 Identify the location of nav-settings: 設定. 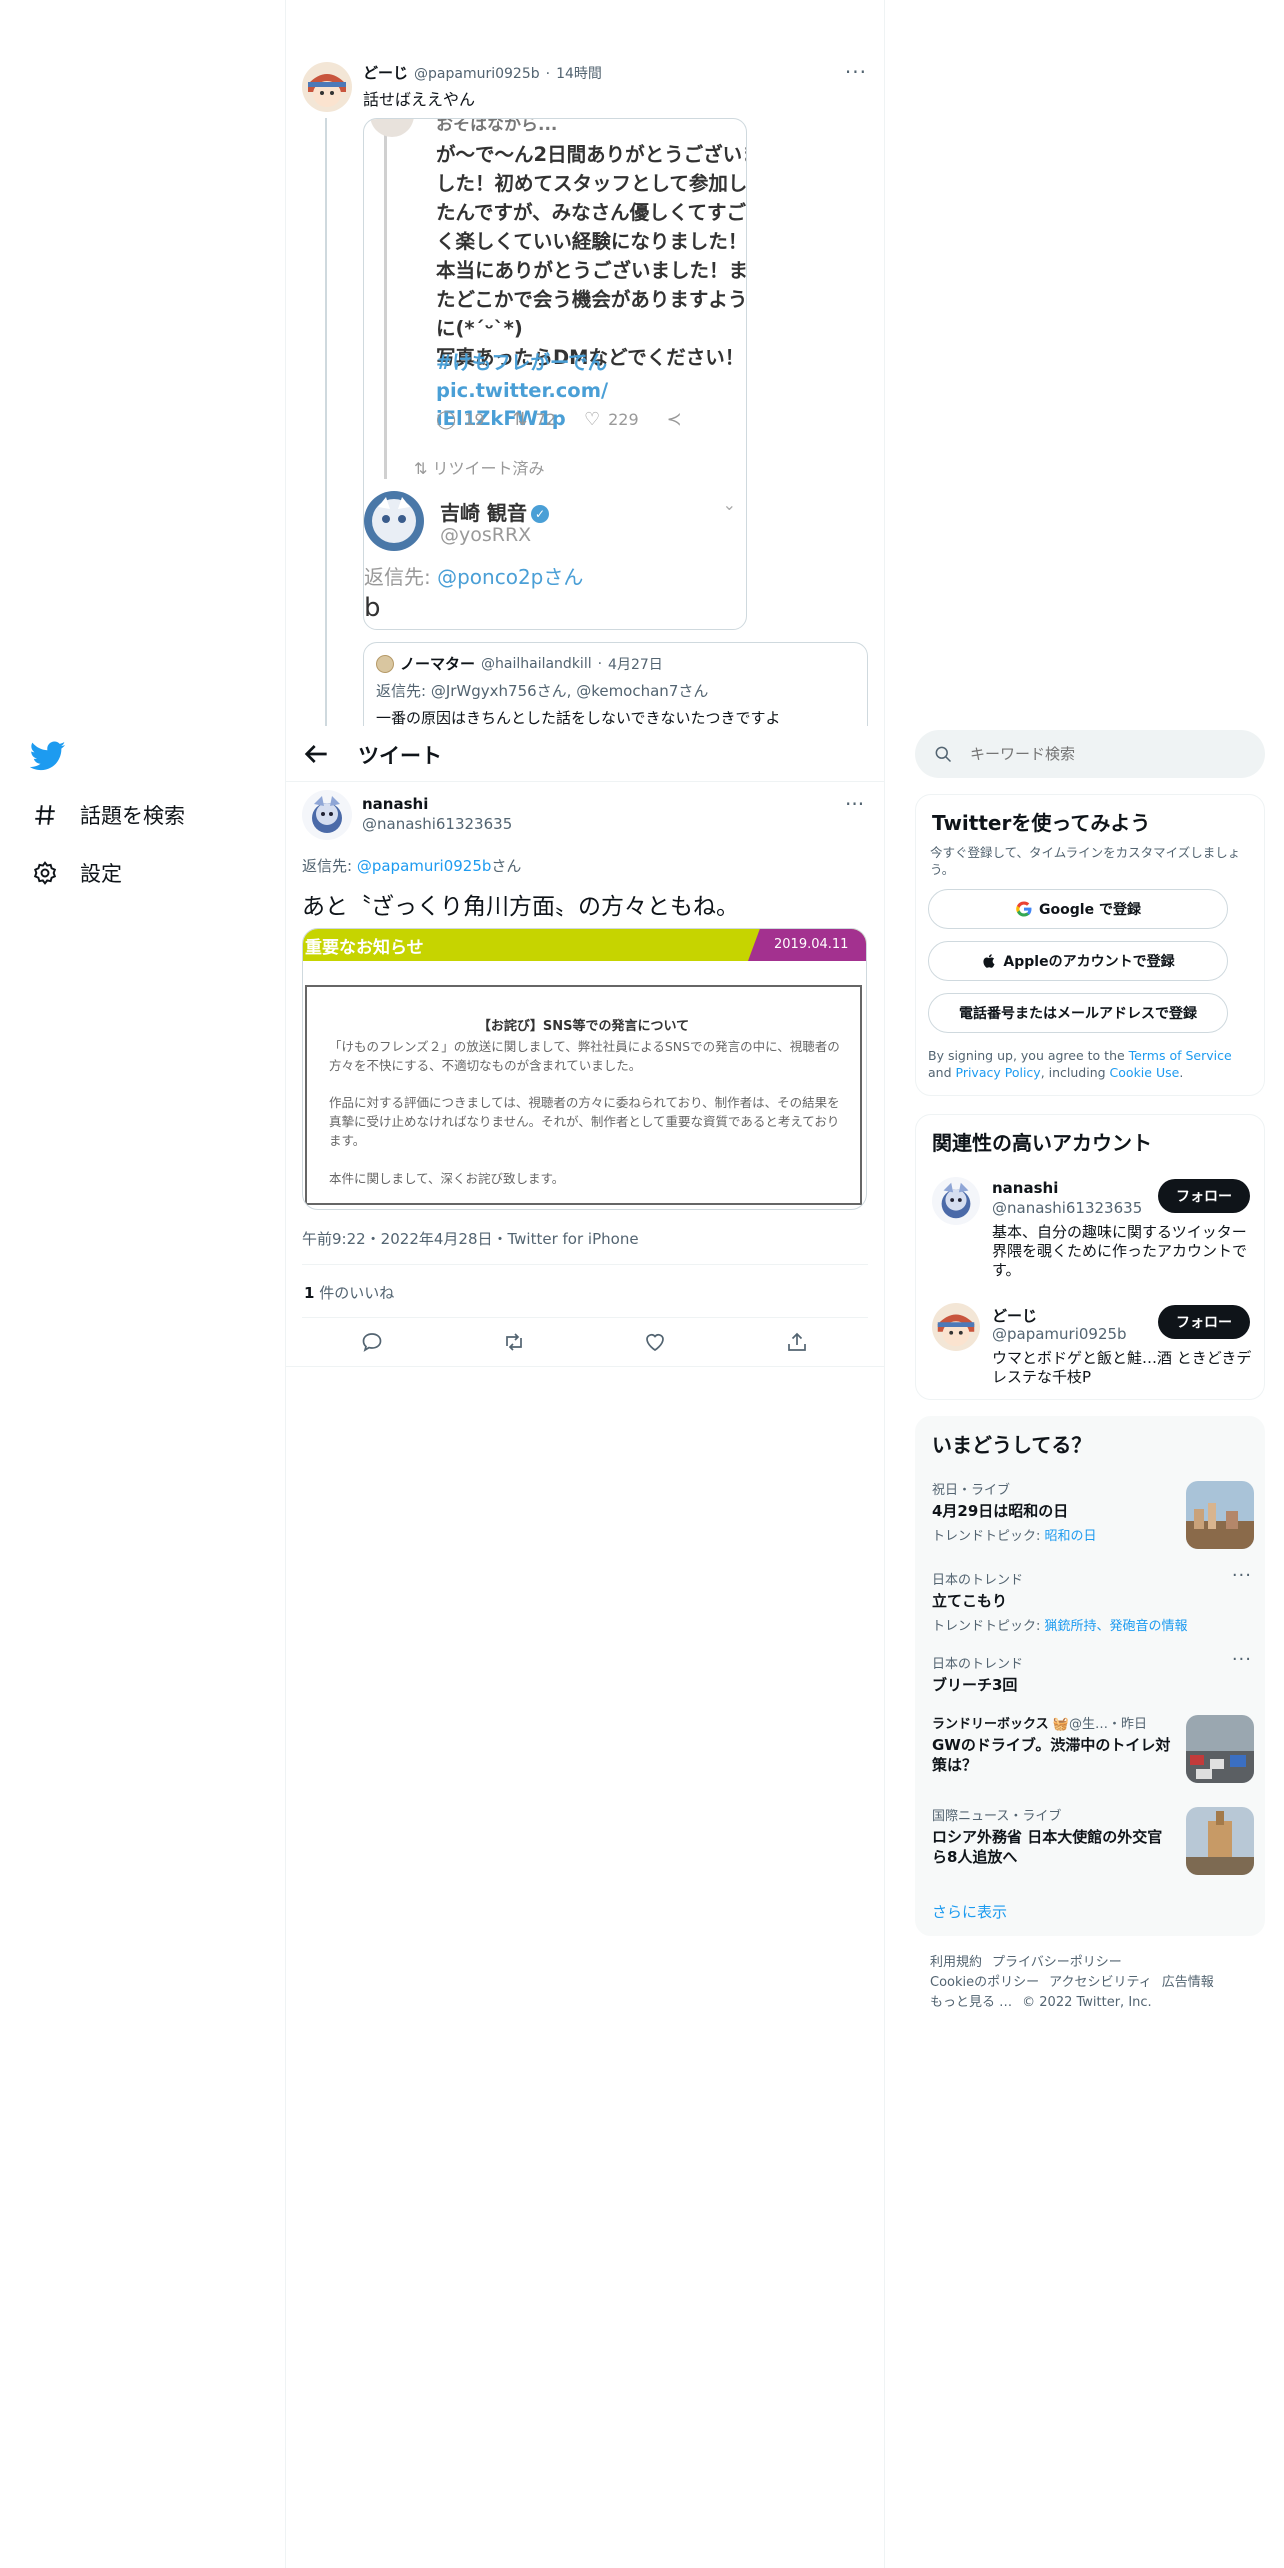
(77, 873).